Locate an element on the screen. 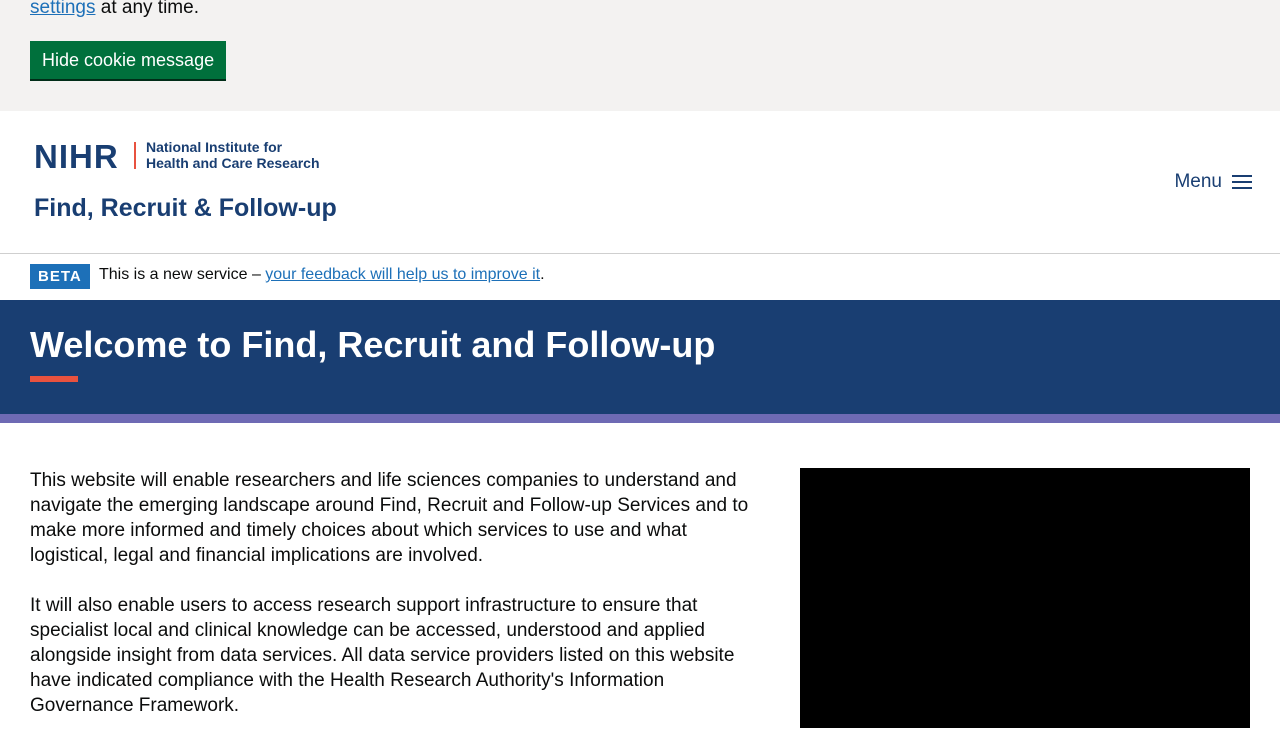 The height and width of the screenshot is (743, 1280). institute-line-1: National Institute for is located at coordinates (214, 147).